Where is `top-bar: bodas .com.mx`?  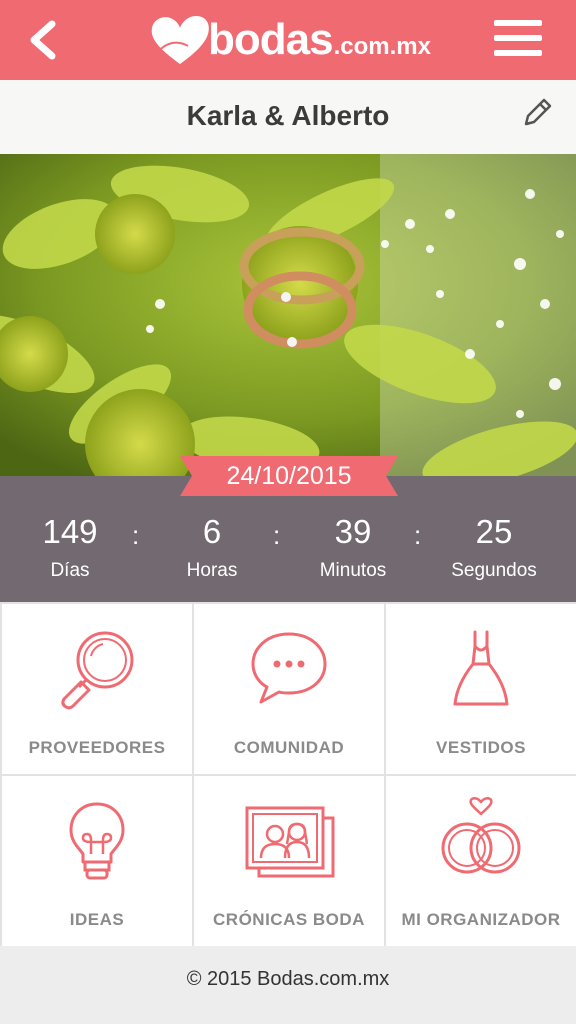 top-bar: bodas .com.mx is located at coordinates (288, 40).